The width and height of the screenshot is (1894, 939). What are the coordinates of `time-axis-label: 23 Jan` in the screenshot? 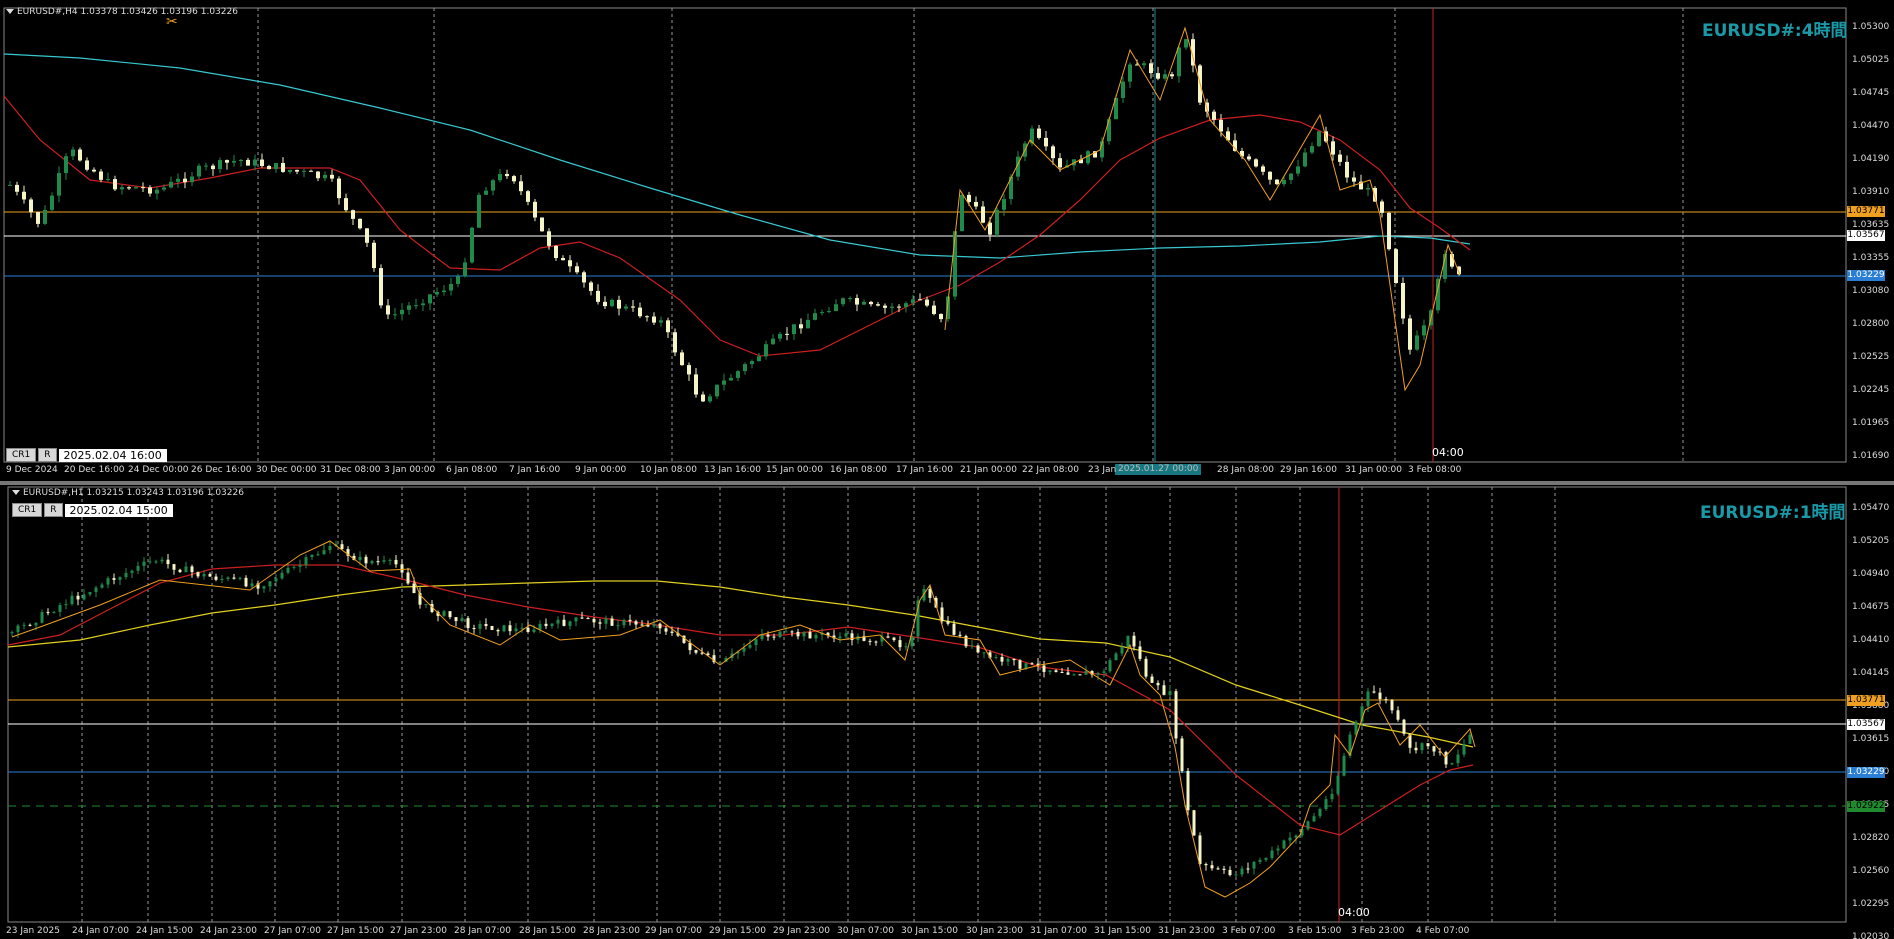 It's located at (1102, 470).